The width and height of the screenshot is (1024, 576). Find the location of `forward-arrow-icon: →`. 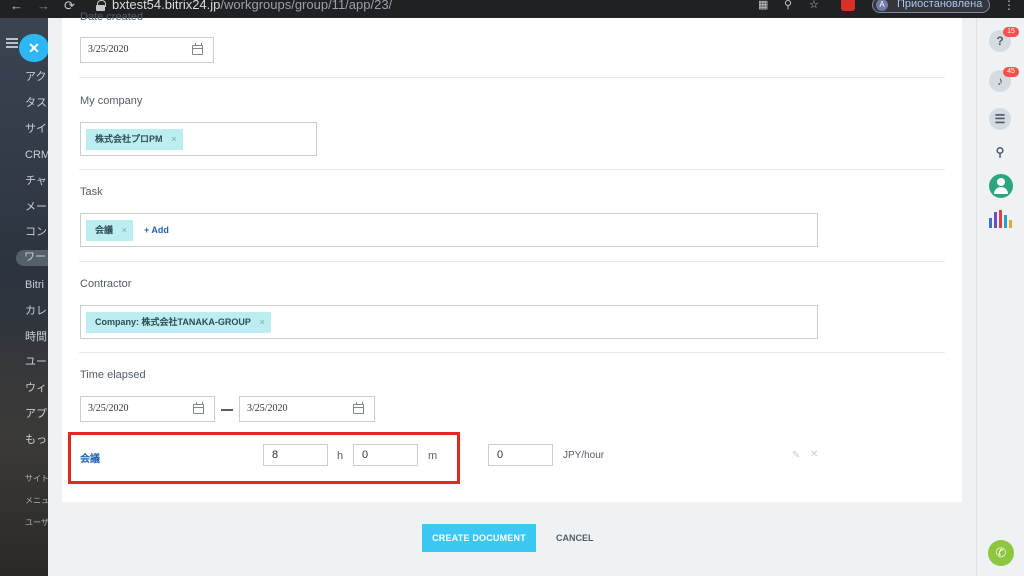

forward-arrow-icon: → is located at coordinates (43, 7).